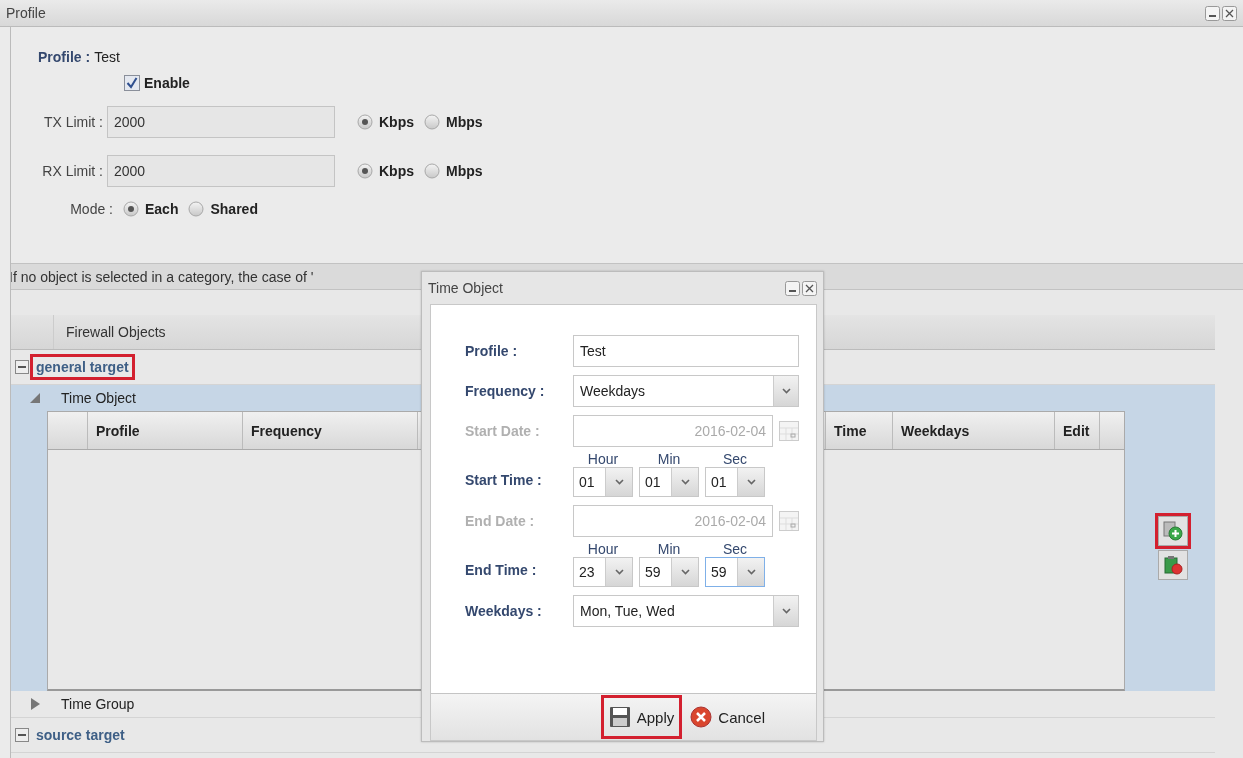  Describe the element at coordinates (641, 717) in the screenshot. I see `apply-button: Apply` at that location.